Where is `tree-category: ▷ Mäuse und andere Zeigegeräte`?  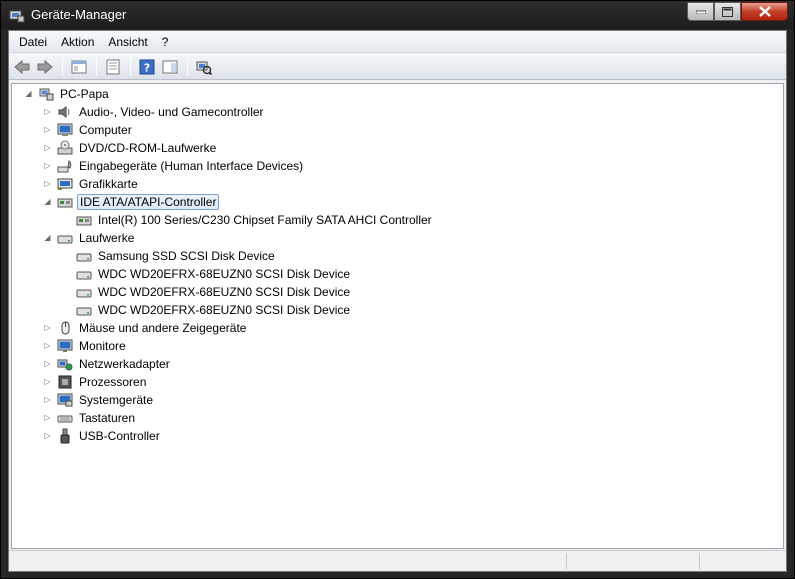
tree-category: ▷ Mäuse und andere Zeigegeräte is located at coordinates (146, 328).